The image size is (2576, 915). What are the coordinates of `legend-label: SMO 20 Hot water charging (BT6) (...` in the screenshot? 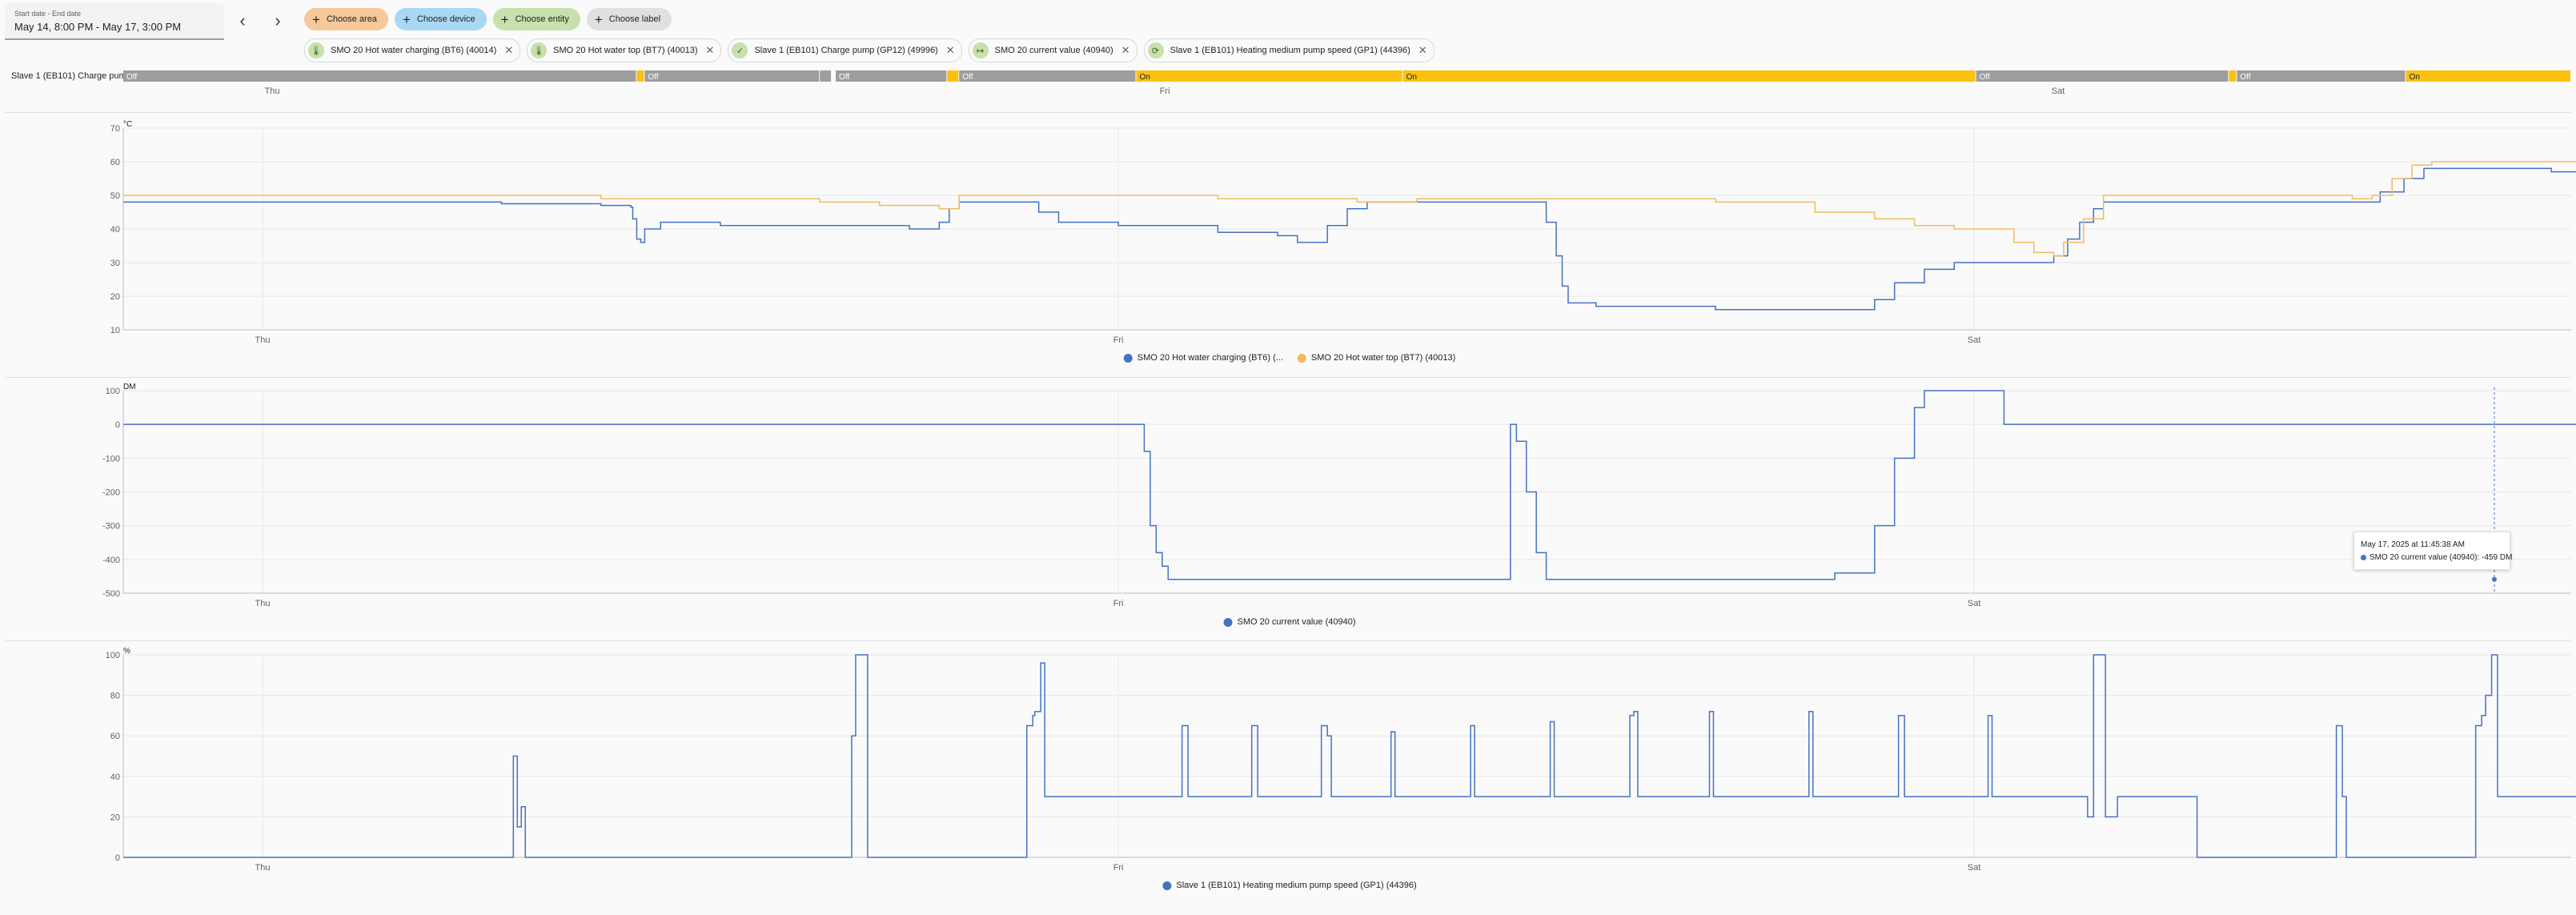 It's located at (1210, 358).